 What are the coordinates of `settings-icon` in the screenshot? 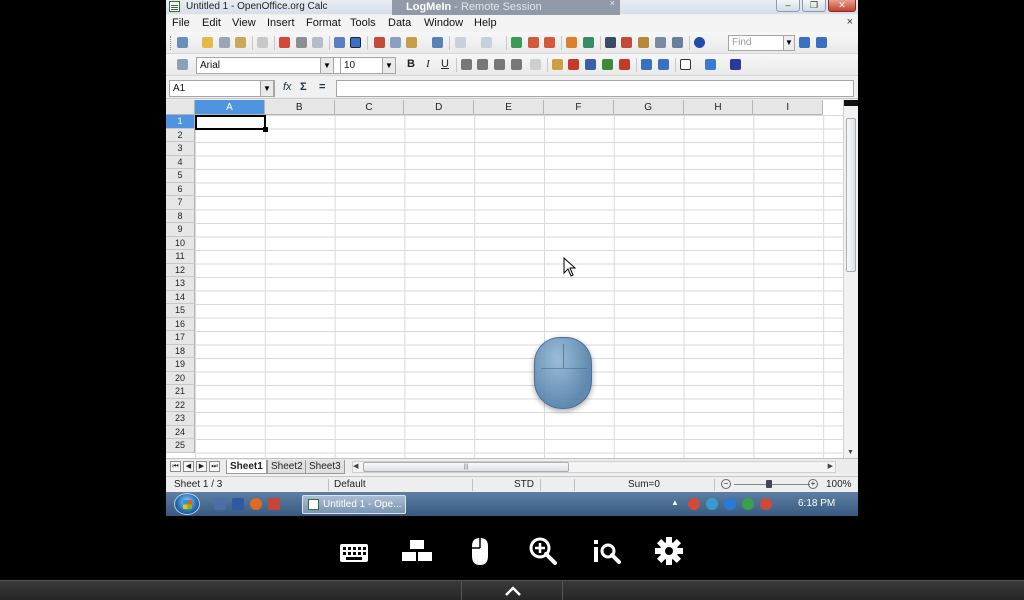 It's located at (669, 551).